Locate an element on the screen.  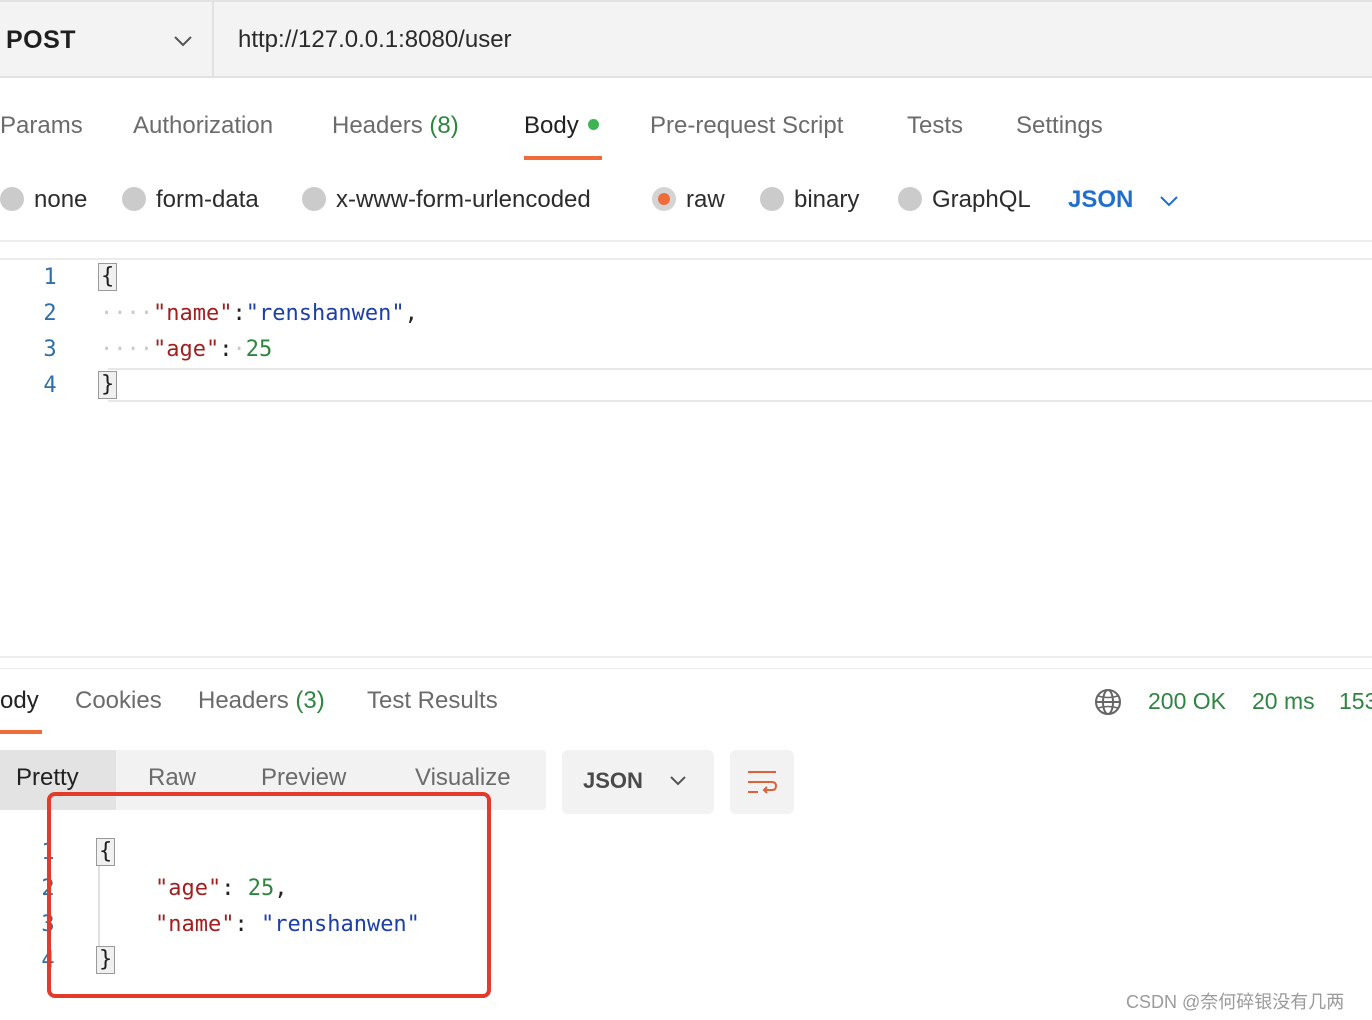
radio-none: none is located at coordinates (43, 200).